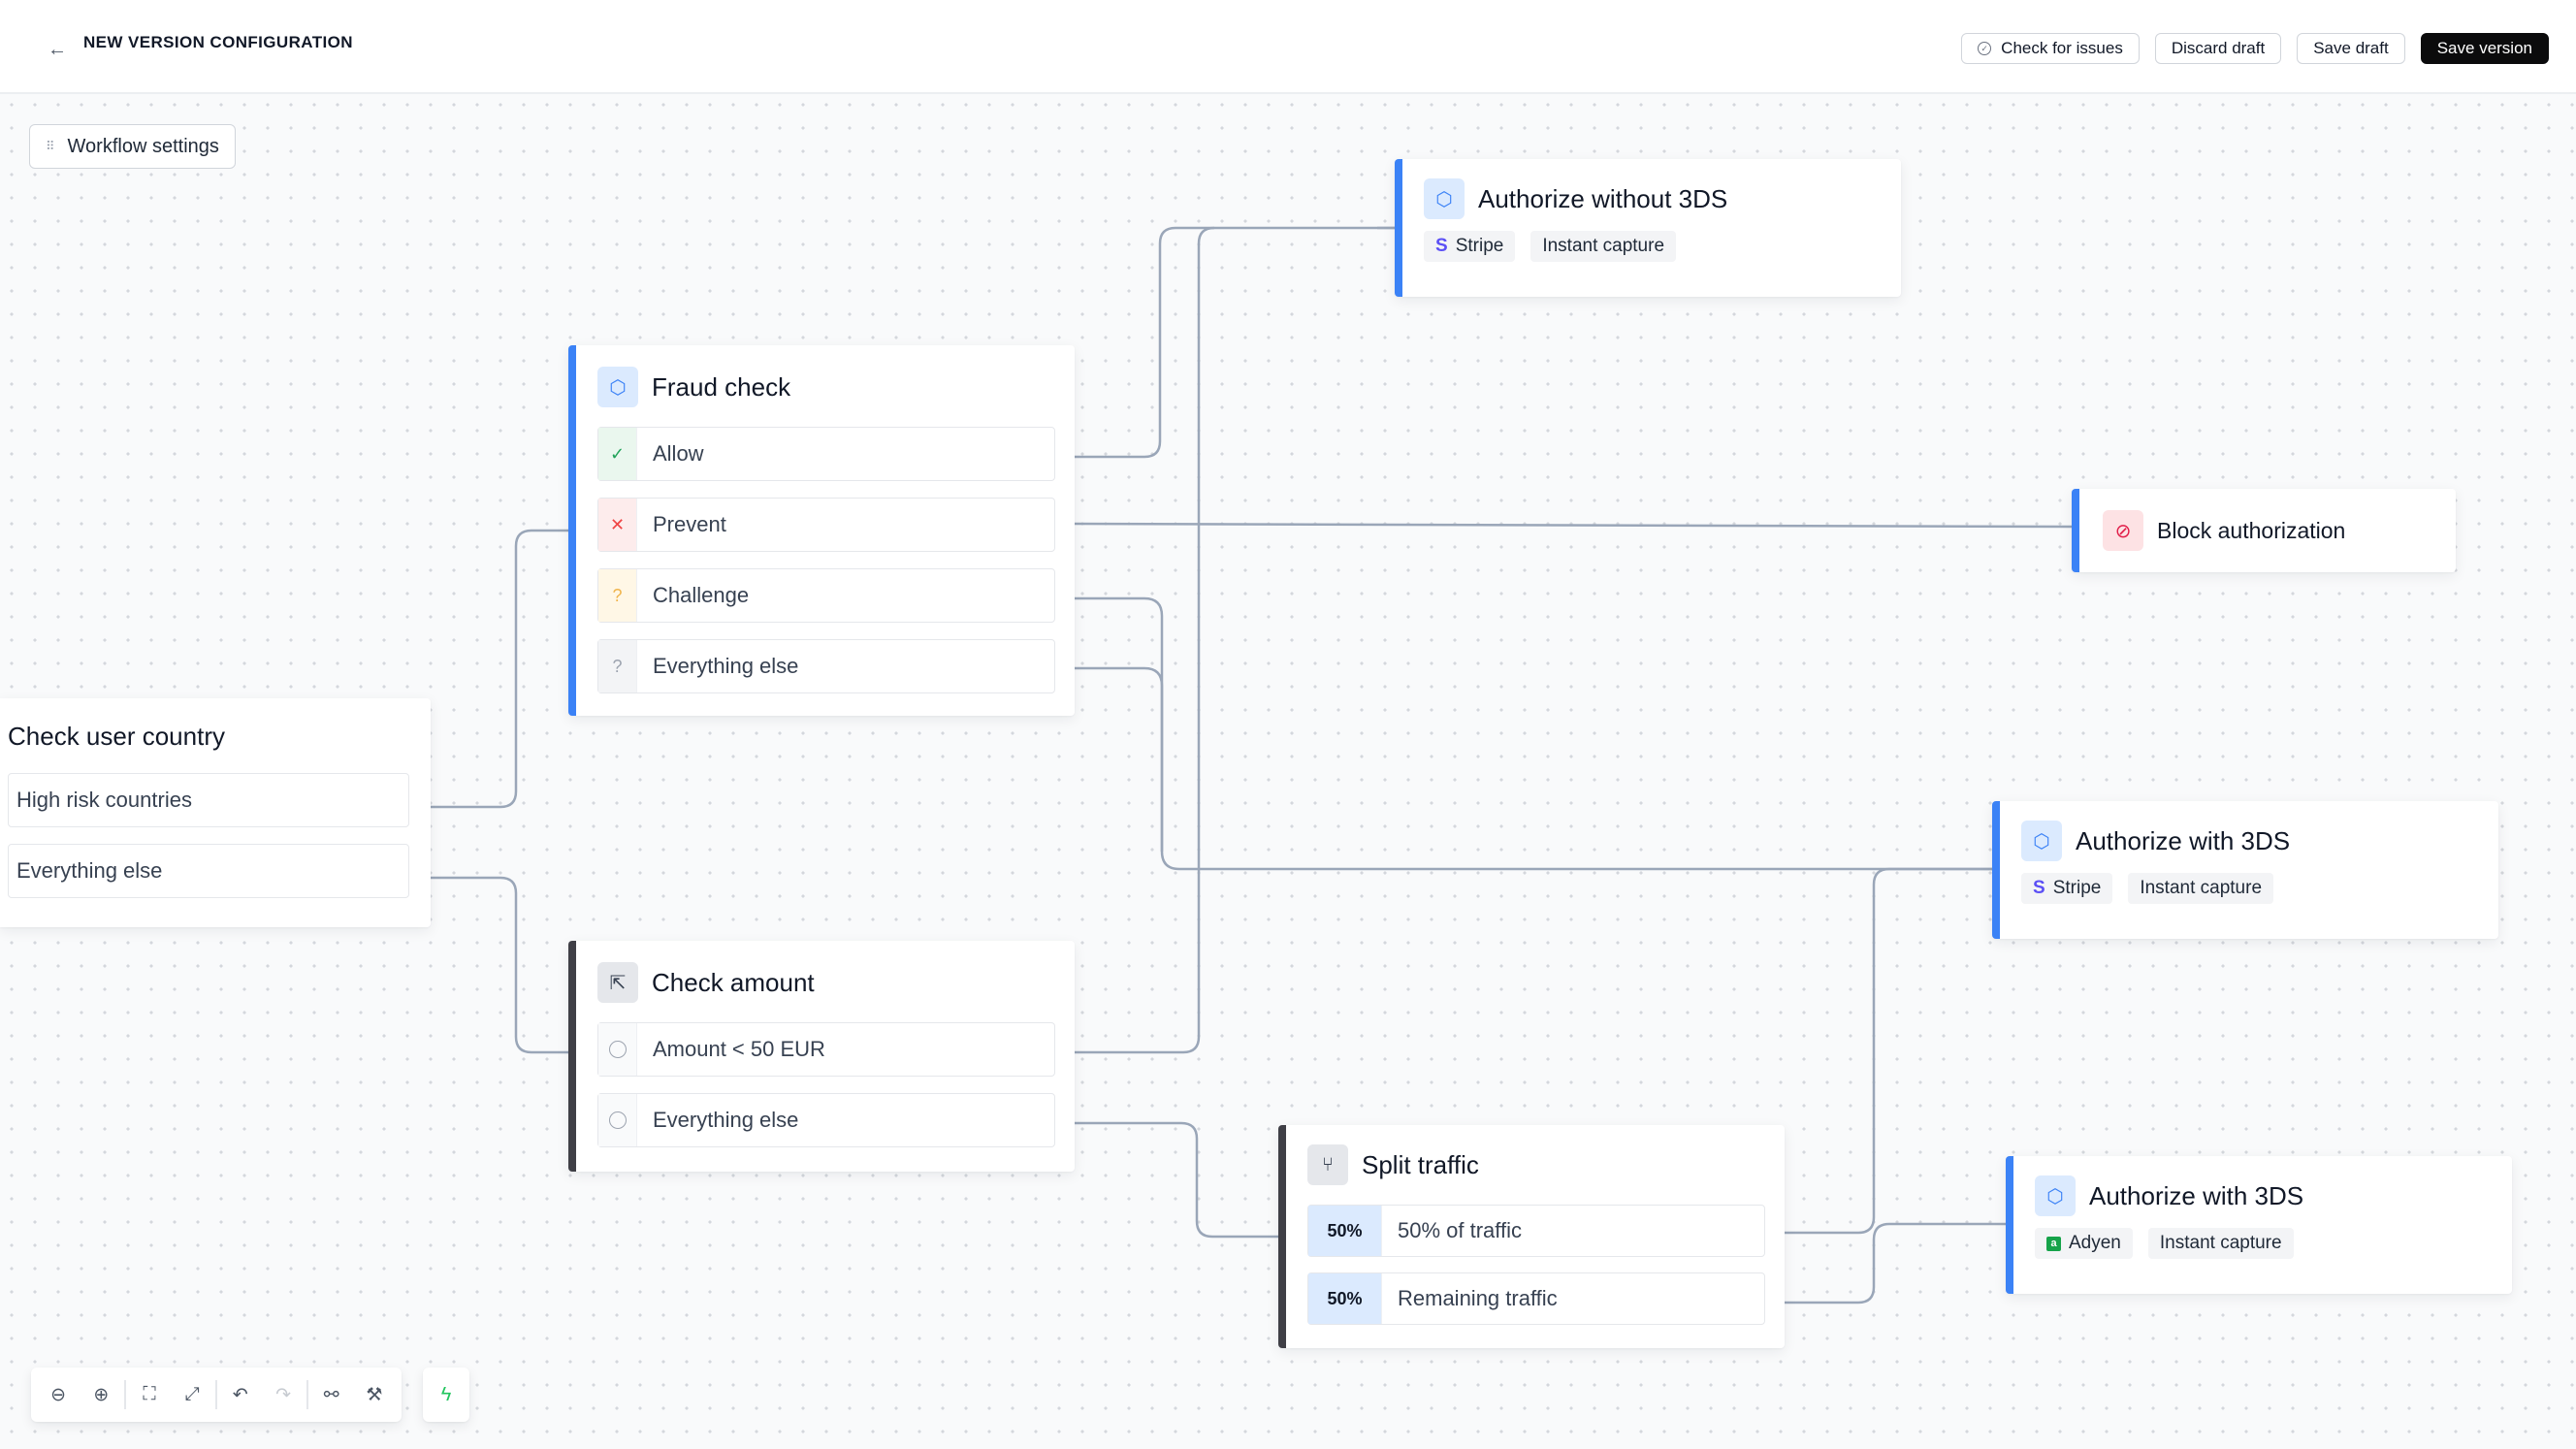 This screenshot has width=2576, height=1449. What do you see at coordinates (1119, 759) in the screenshot?
I see `edge-fraud-else-to-3ds` at bounding box center [1119, 759].